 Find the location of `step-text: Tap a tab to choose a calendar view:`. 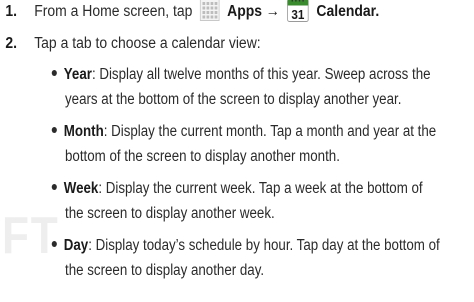

step-text: Tap a tab to choose a calendar view: is located at coordinates (147, 43).